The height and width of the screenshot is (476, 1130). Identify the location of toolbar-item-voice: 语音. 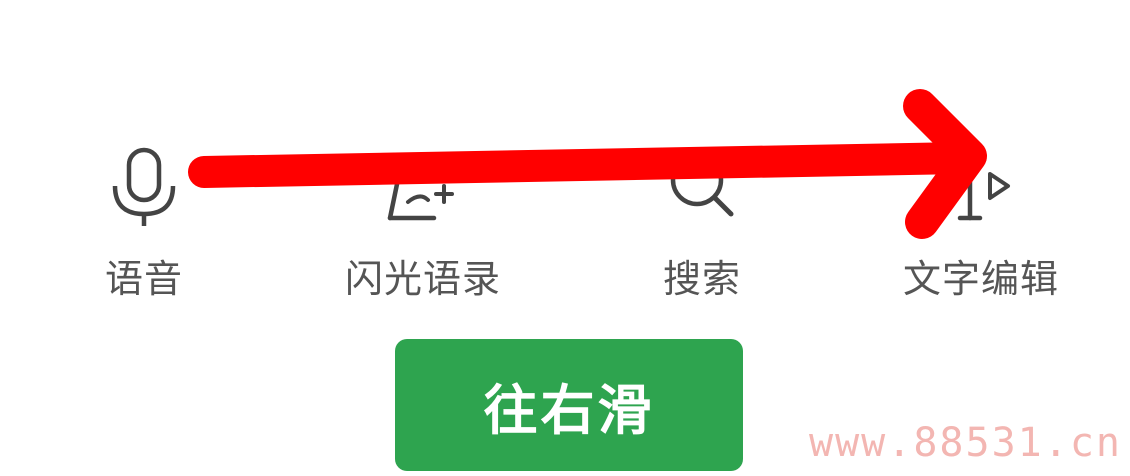
(144, 221).